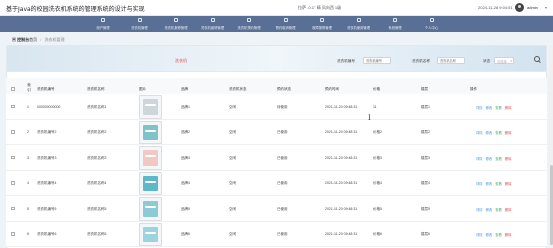  I want to click on nav-item-label: 个人中心, so click(431, 28).